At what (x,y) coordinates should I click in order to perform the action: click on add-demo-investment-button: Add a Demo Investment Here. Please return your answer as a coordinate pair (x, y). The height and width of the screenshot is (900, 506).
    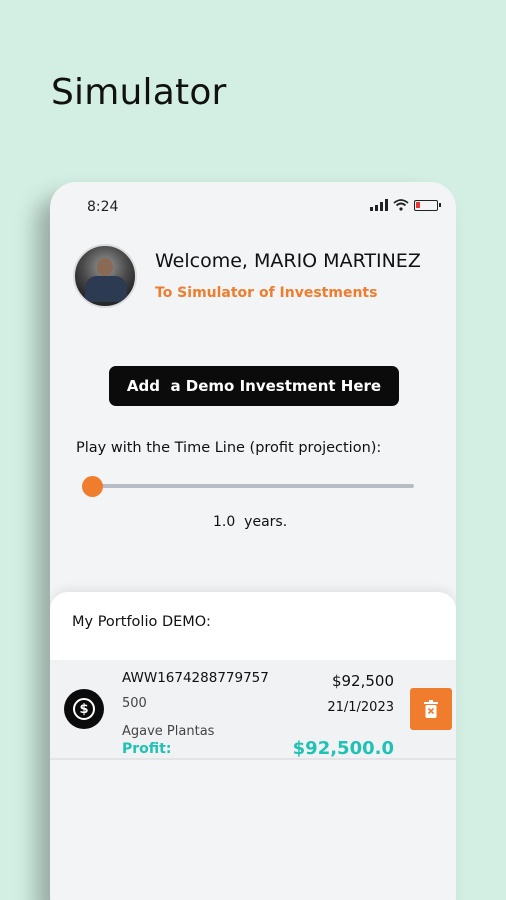
    Looking at the image, I should click on (254, 386).